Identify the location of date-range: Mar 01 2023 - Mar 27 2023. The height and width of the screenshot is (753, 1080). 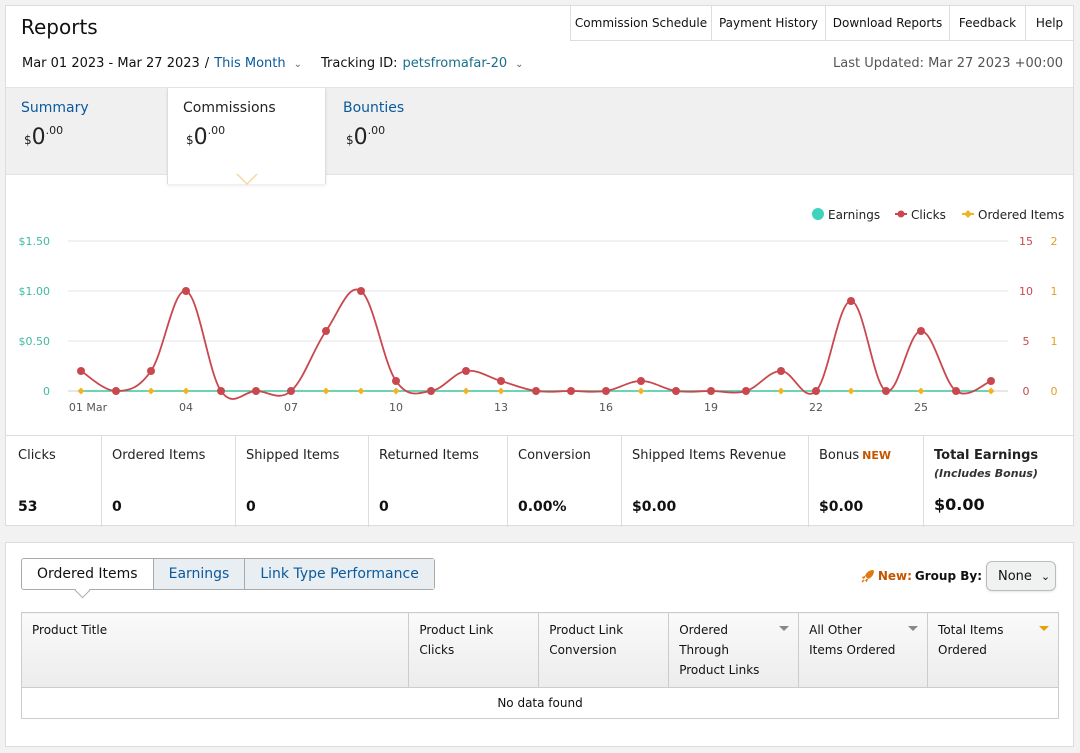
(111, 63).